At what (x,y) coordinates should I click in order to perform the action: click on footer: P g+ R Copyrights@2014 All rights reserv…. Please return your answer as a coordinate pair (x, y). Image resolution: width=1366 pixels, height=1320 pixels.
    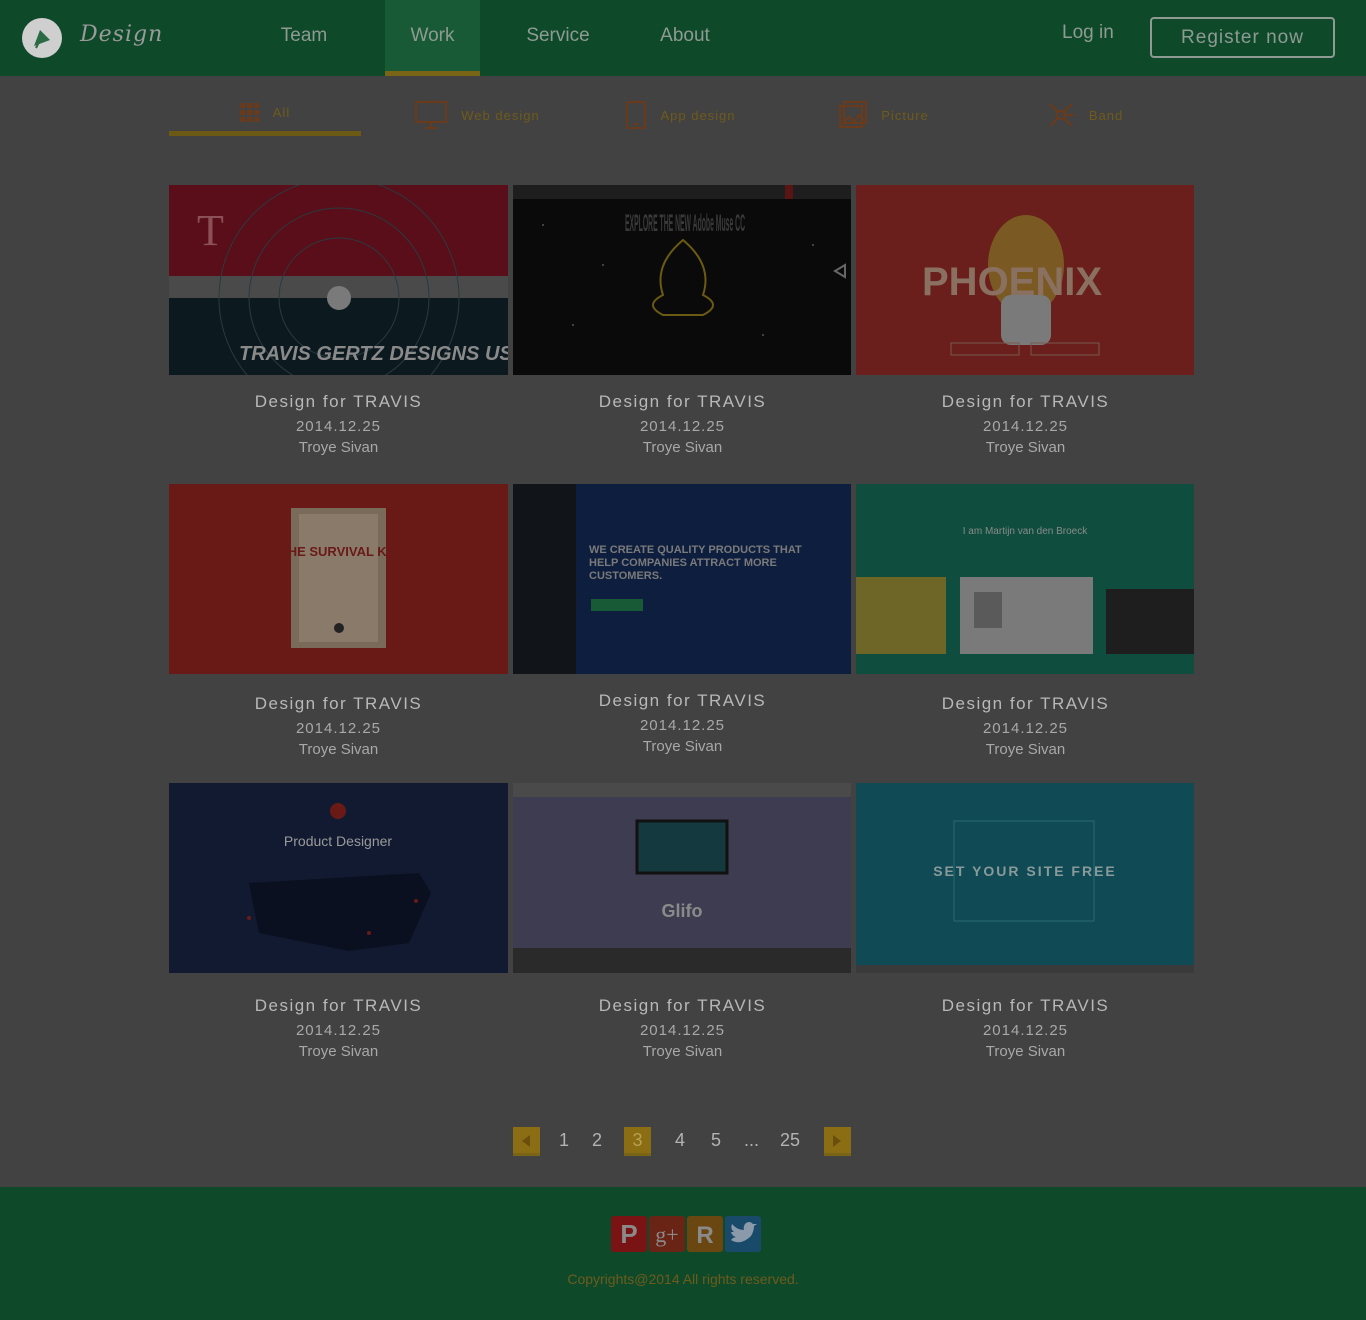
    Looking at the image, I should click on (683, 1253).